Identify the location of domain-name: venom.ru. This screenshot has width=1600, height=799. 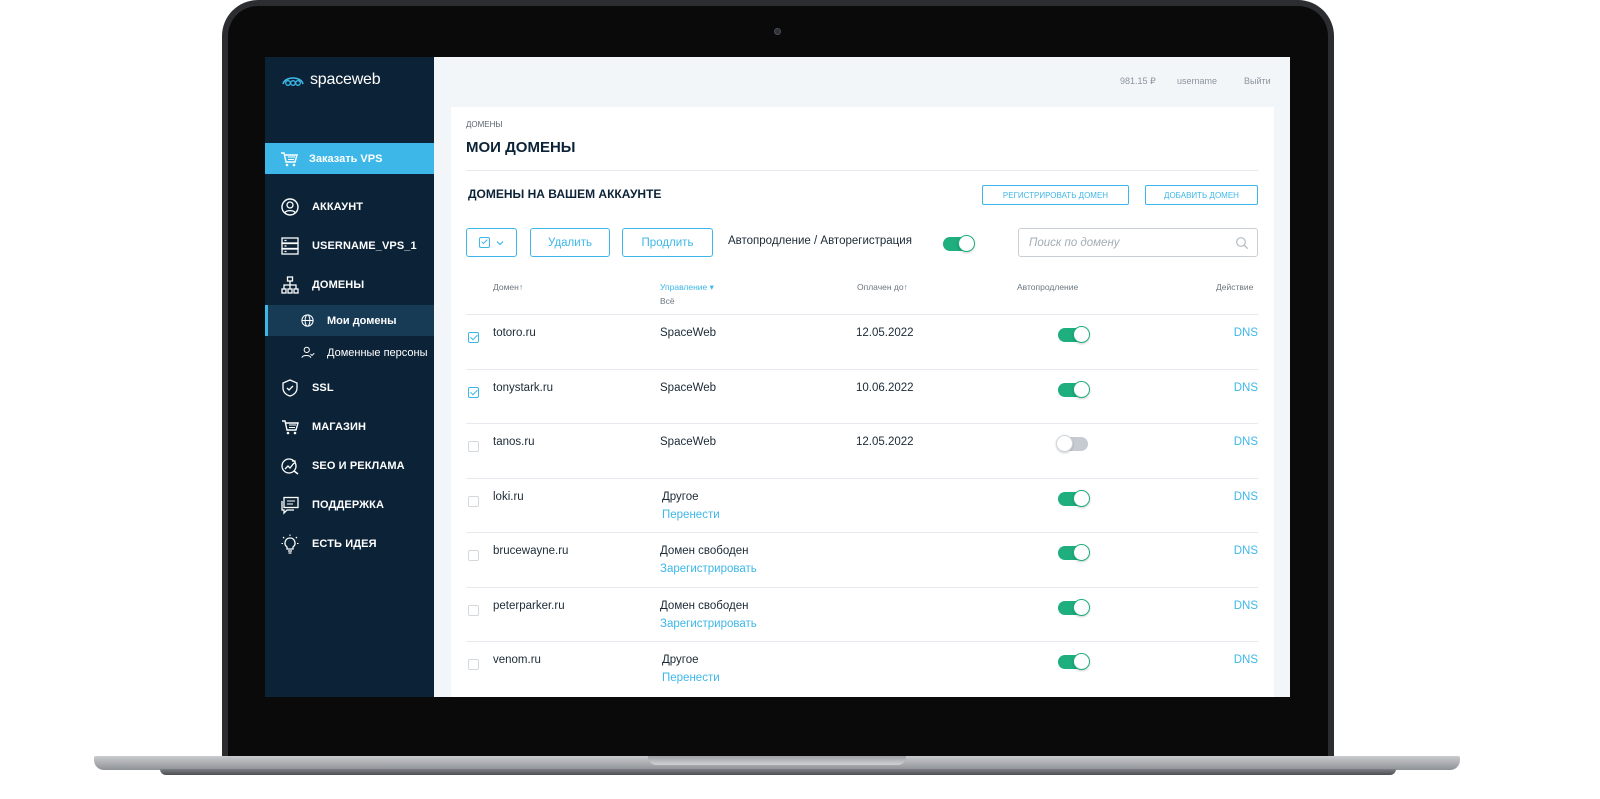
(517, 660).